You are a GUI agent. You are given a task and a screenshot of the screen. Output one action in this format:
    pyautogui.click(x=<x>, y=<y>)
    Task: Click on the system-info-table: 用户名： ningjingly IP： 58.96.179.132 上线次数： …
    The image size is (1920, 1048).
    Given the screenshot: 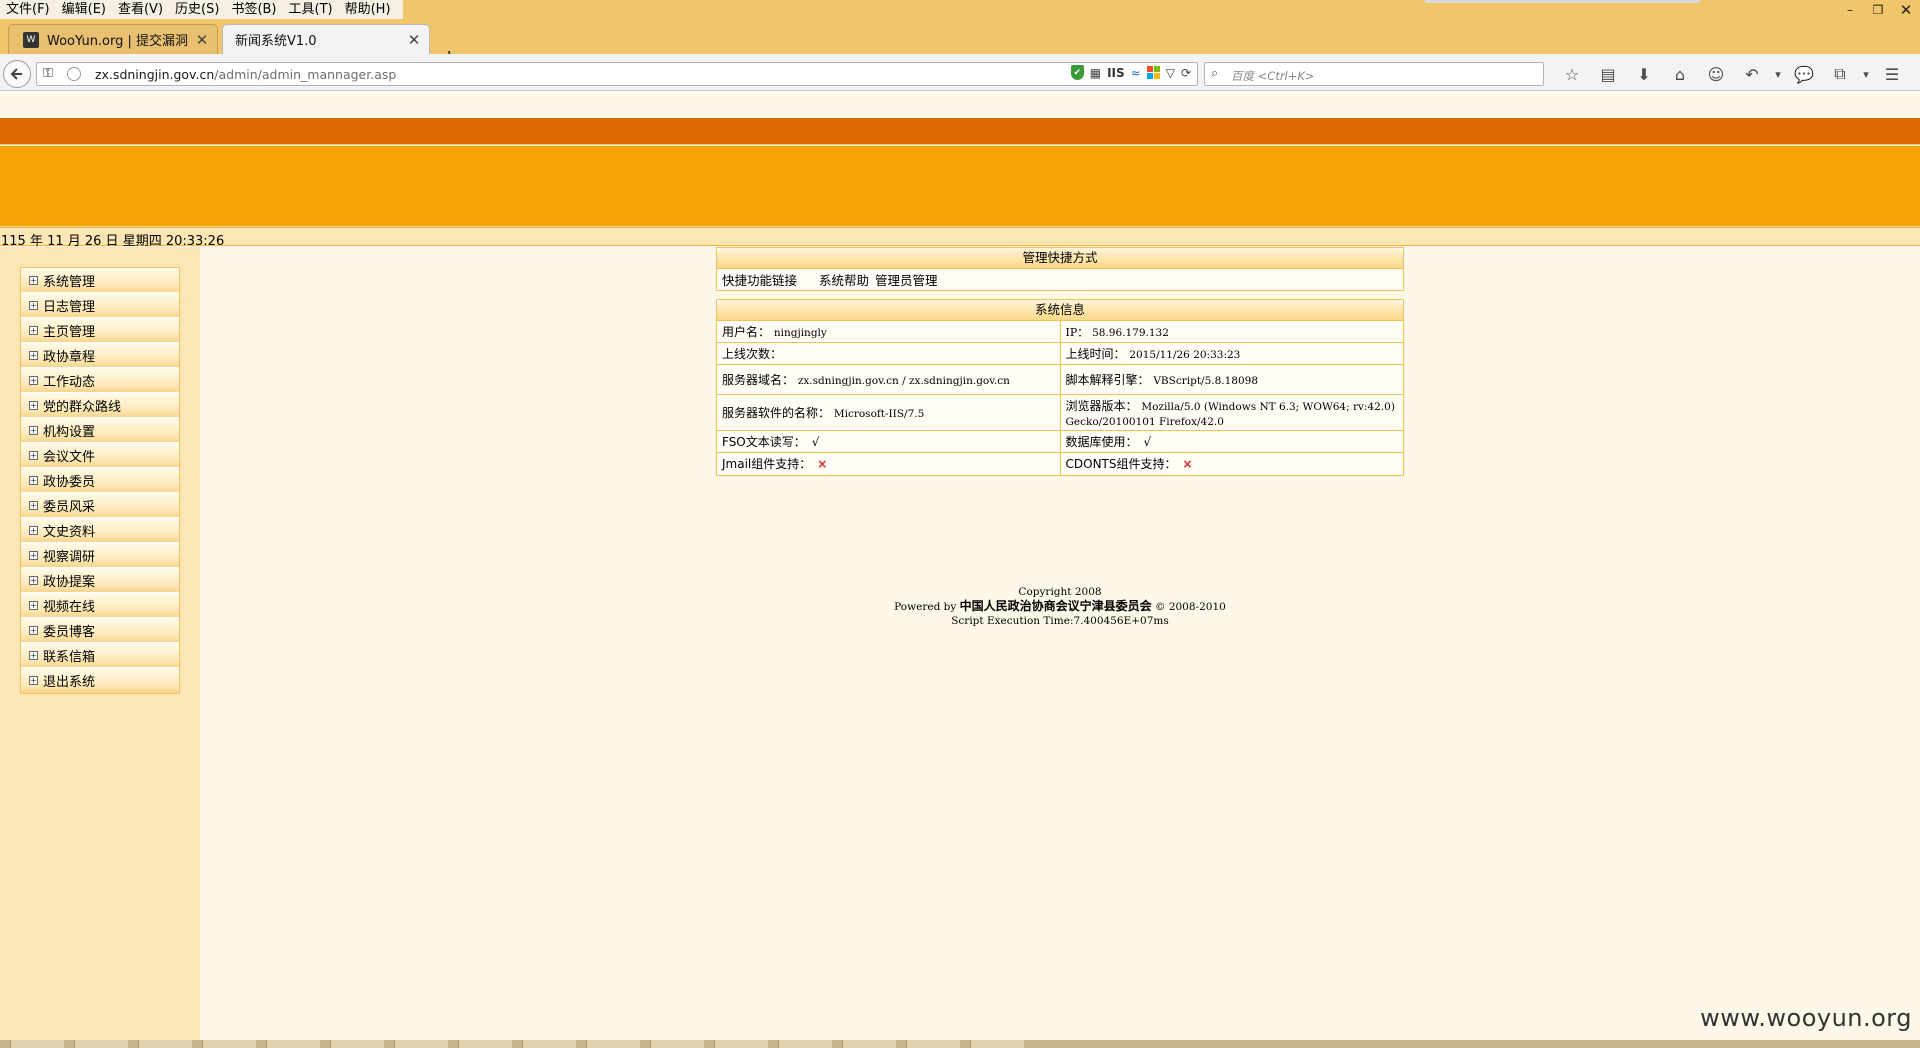 What is the action you would take?
    pyautogui.click(x=1060, y=397)
    